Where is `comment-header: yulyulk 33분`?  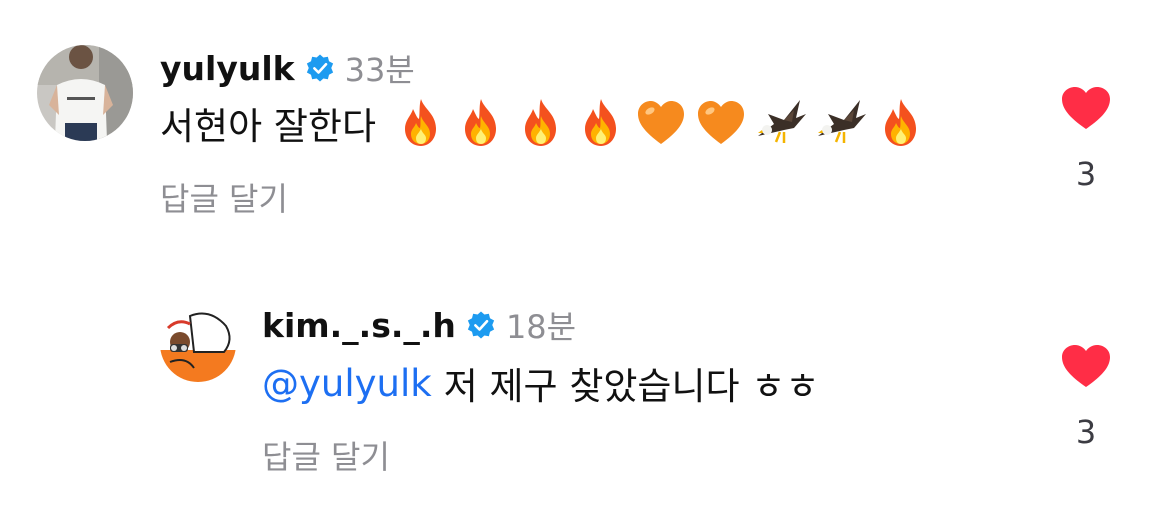 comment-header: yulyulk 33분 is located at coordinates (287, 68).